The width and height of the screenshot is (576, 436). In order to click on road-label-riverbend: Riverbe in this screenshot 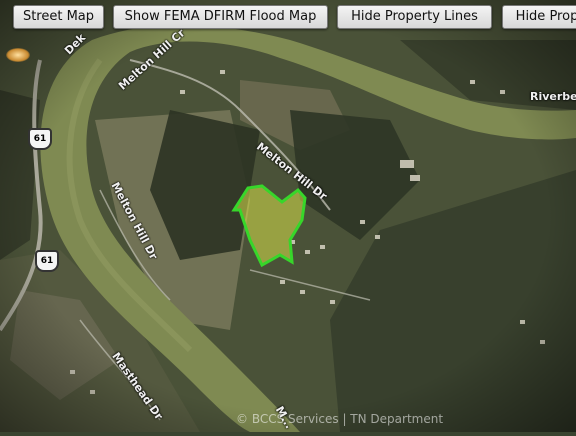, I will do `click(553, 96)`.